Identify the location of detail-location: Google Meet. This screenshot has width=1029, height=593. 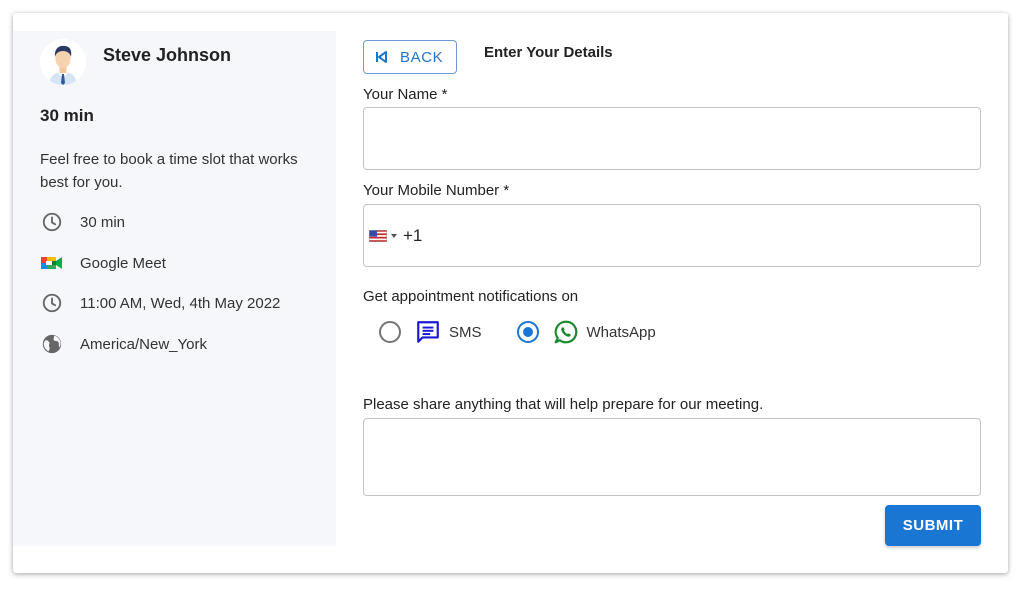
(103, 263).